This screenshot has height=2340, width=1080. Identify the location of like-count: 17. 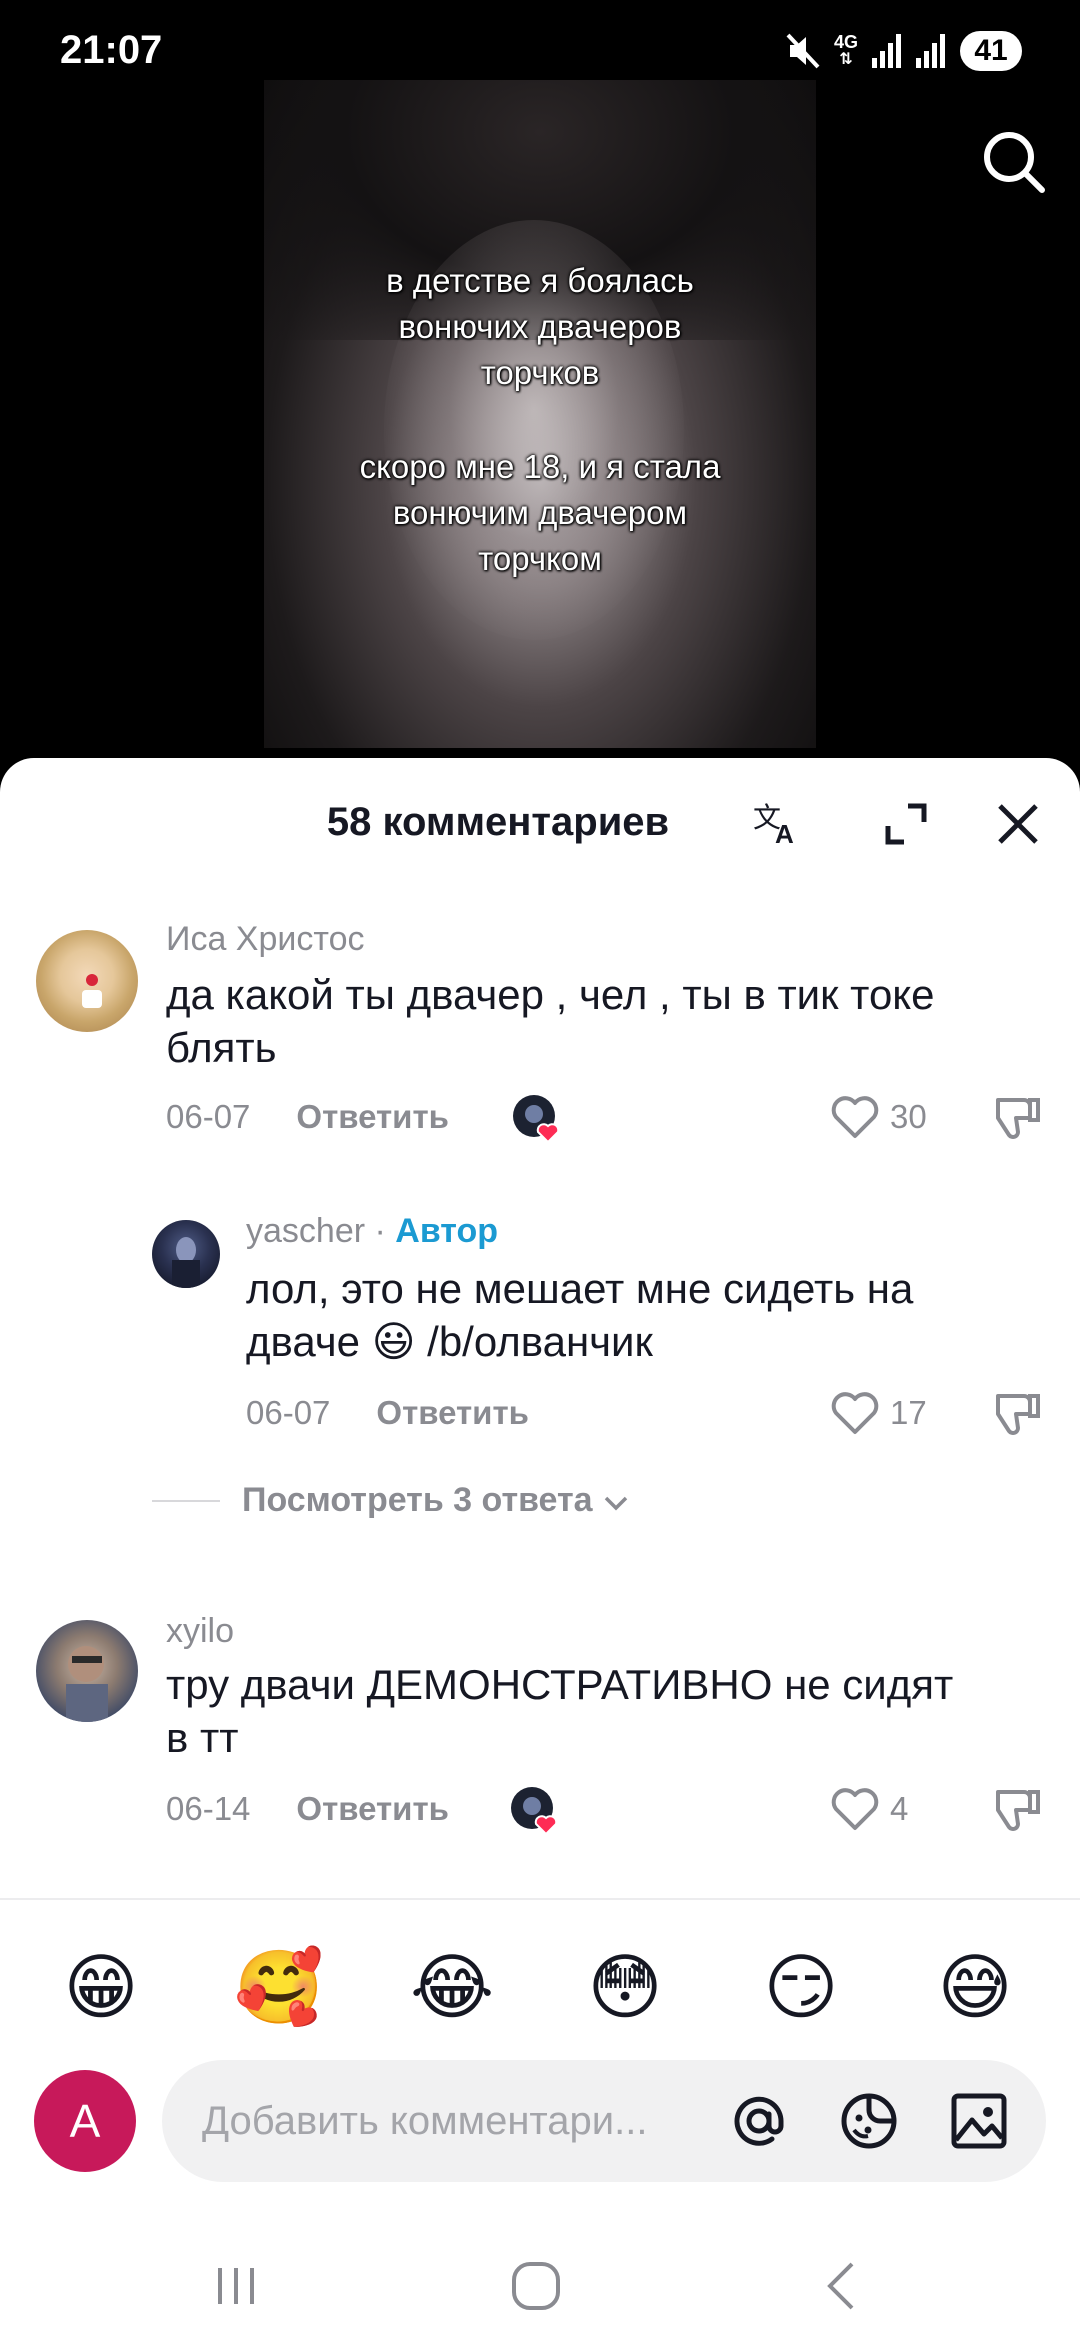
(908, 1412).